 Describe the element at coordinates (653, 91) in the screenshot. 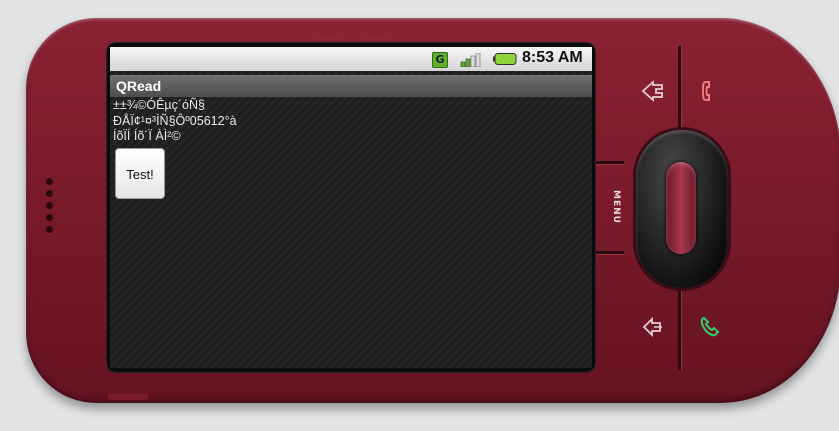

I see `home-icon` at that location.